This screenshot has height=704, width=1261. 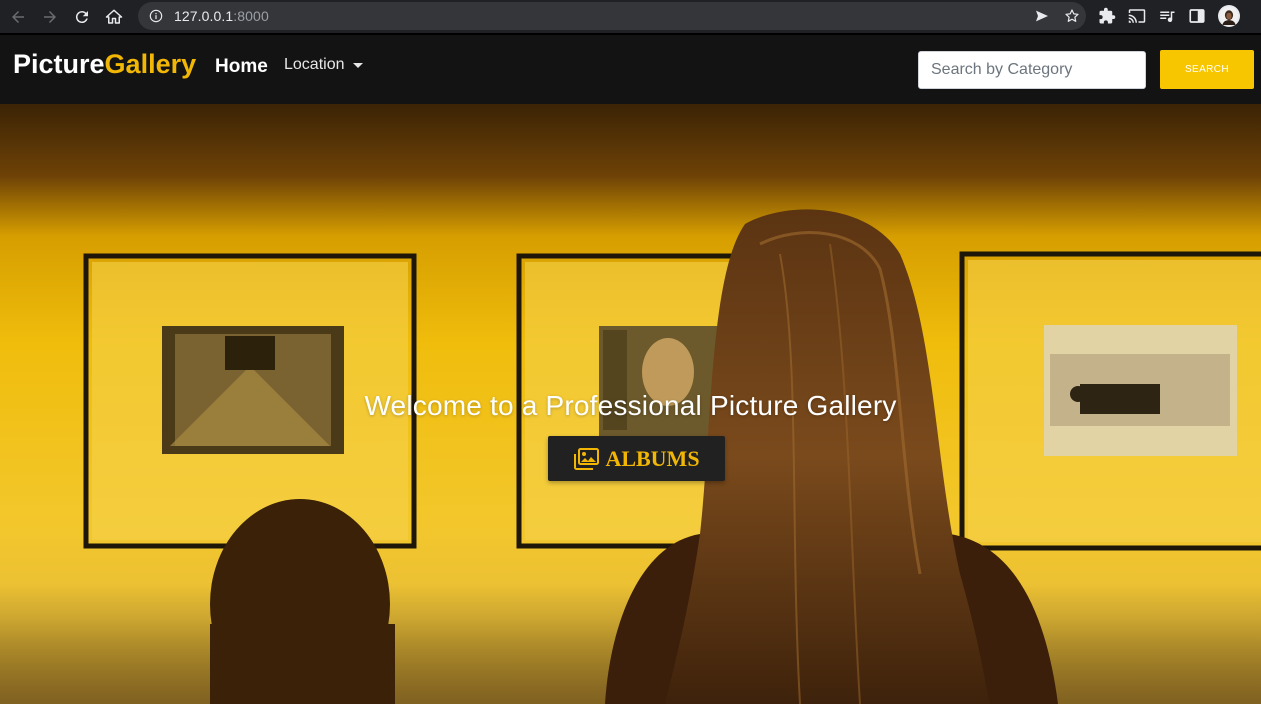 What do you see at coordinates (1072, 16) in the screenshot?
I see `star-icon` at bounding box center [1072, 16].